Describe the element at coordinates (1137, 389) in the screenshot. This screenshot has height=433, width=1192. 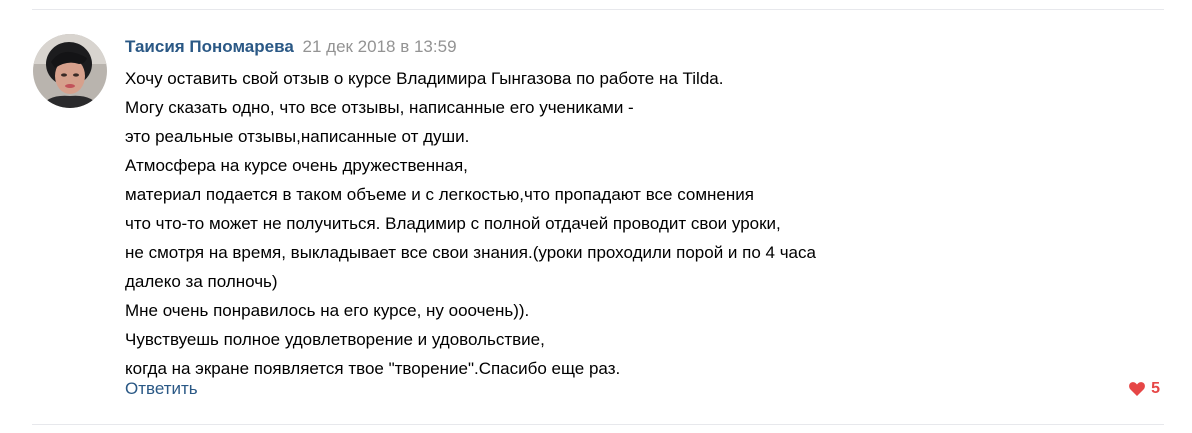
I see `heart-icon` at that location.